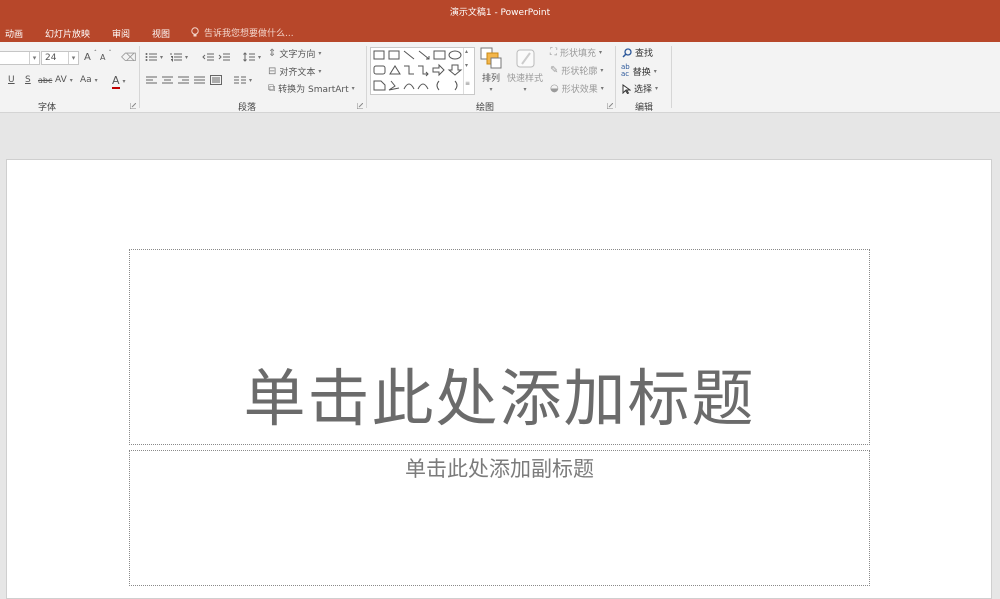  I want to click on font-size-combo: 24 ▾, so click(60, 58).